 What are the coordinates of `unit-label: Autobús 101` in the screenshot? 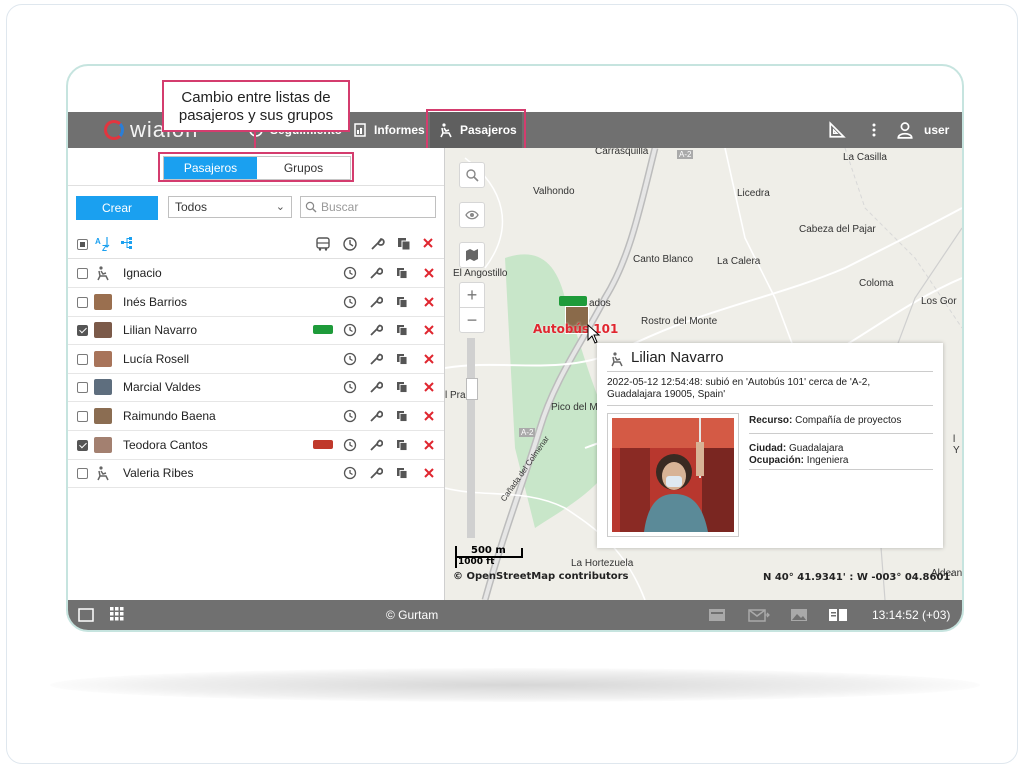 It's located at (575, 329).